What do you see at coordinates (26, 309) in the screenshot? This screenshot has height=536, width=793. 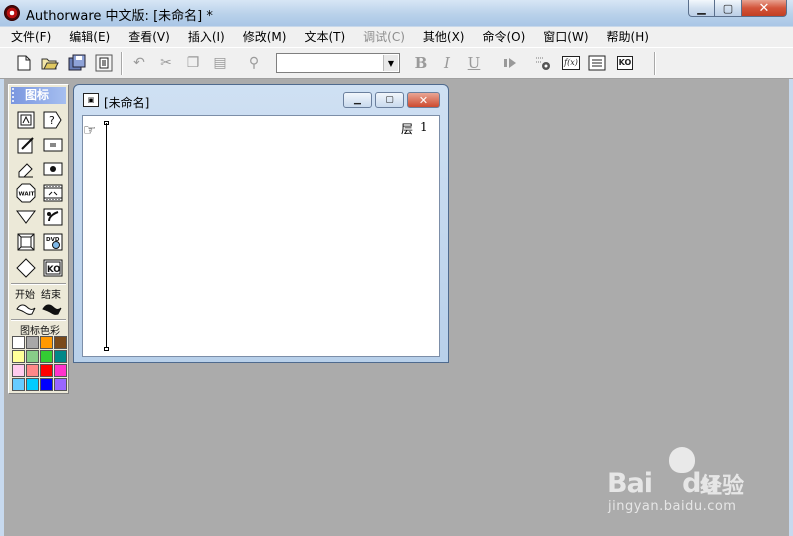 I see `start-flag-icon` at bounding box center [26, 309].